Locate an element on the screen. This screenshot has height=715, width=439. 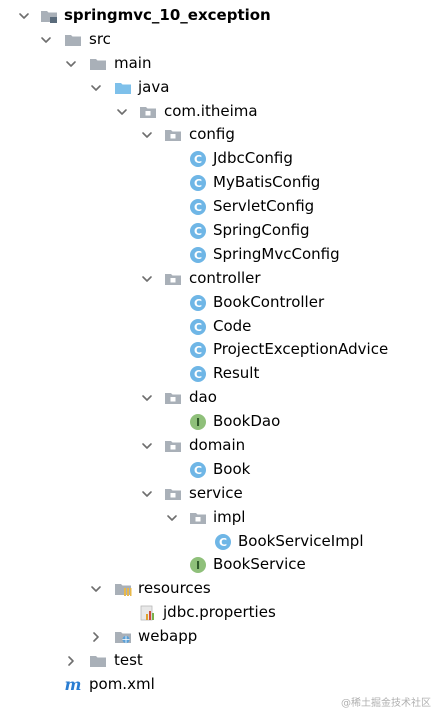
maven-icon is located at coordinates (73, 685).